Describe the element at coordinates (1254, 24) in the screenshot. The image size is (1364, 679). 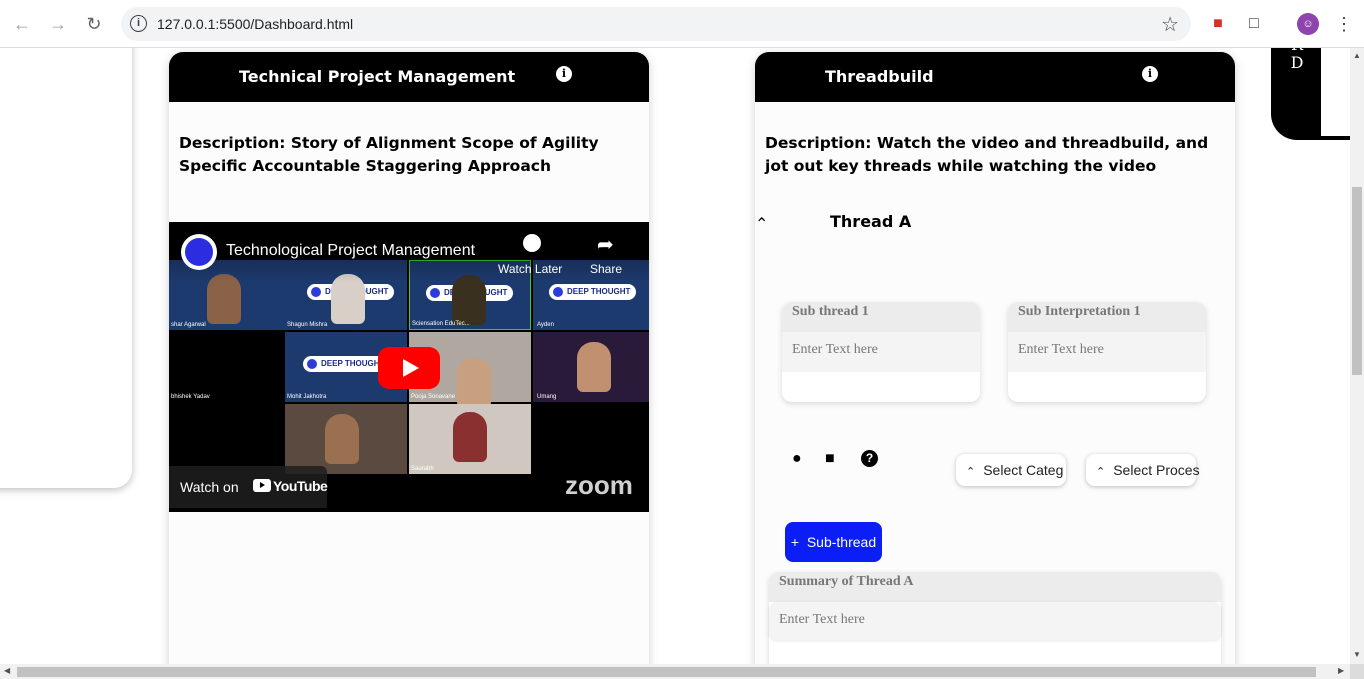
I see `extensions-puzzle-icon: □` at that location.